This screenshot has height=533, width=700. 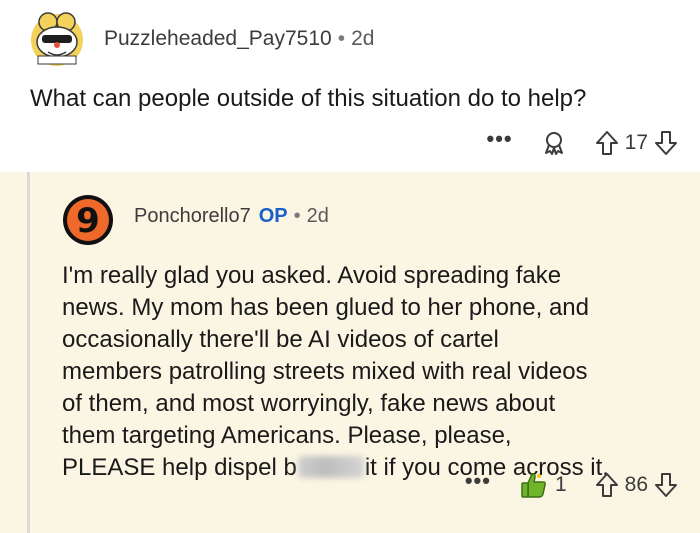 I want to click on snoo-avatar-icon, so click(x=57, y=39).